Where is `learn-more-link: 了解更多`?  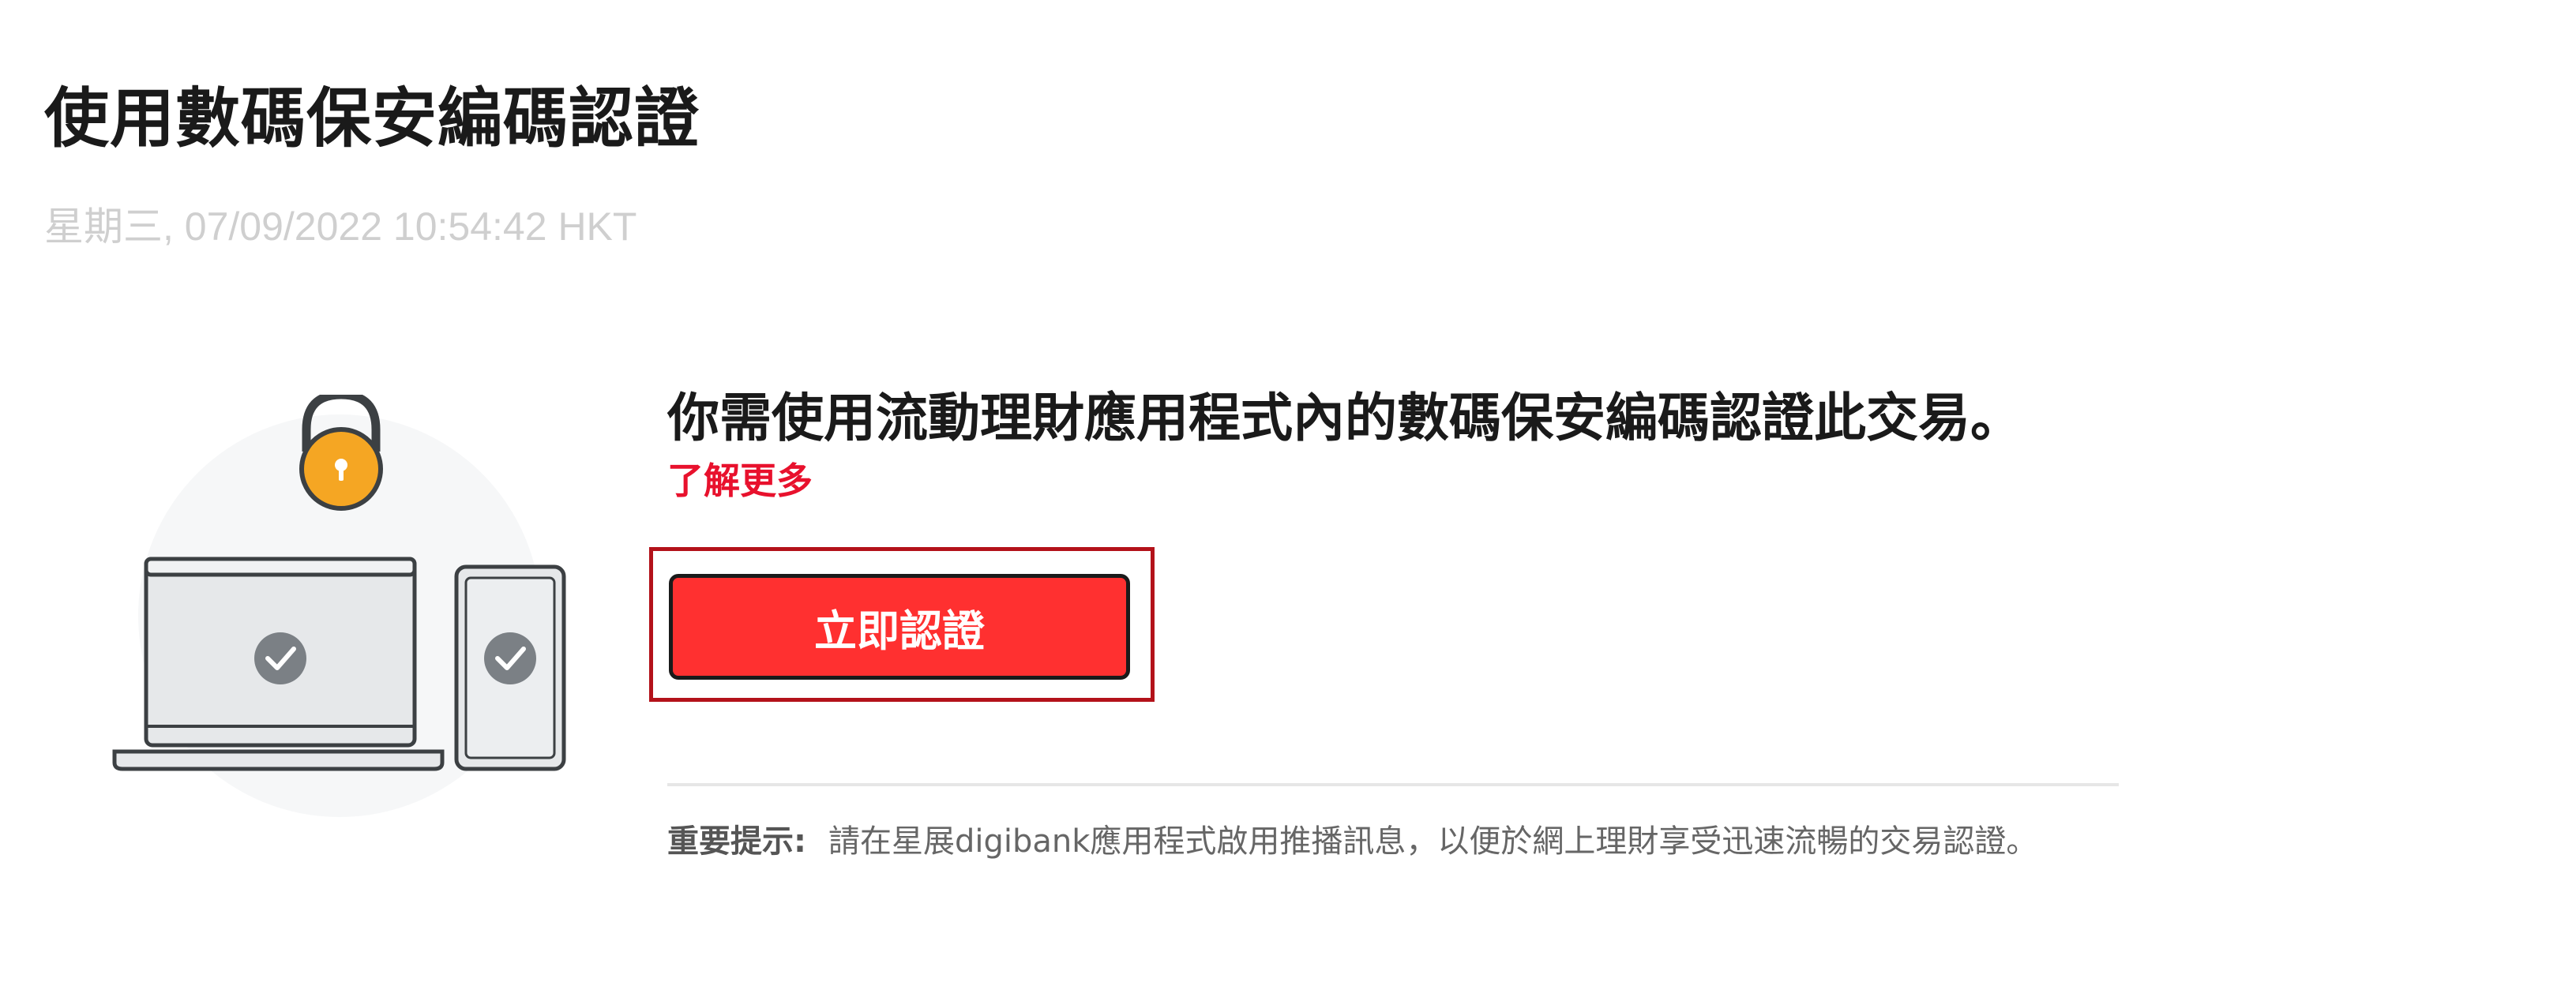 learn-more-link: 了解更多 is located at coordinates (740, 481).